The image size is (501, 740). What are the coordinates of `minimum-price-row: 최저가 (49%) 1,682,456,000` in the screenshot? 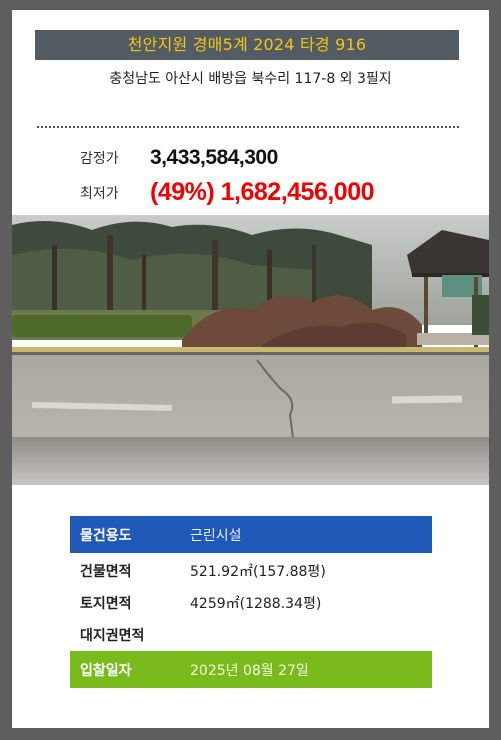 It's located at (227, 192).